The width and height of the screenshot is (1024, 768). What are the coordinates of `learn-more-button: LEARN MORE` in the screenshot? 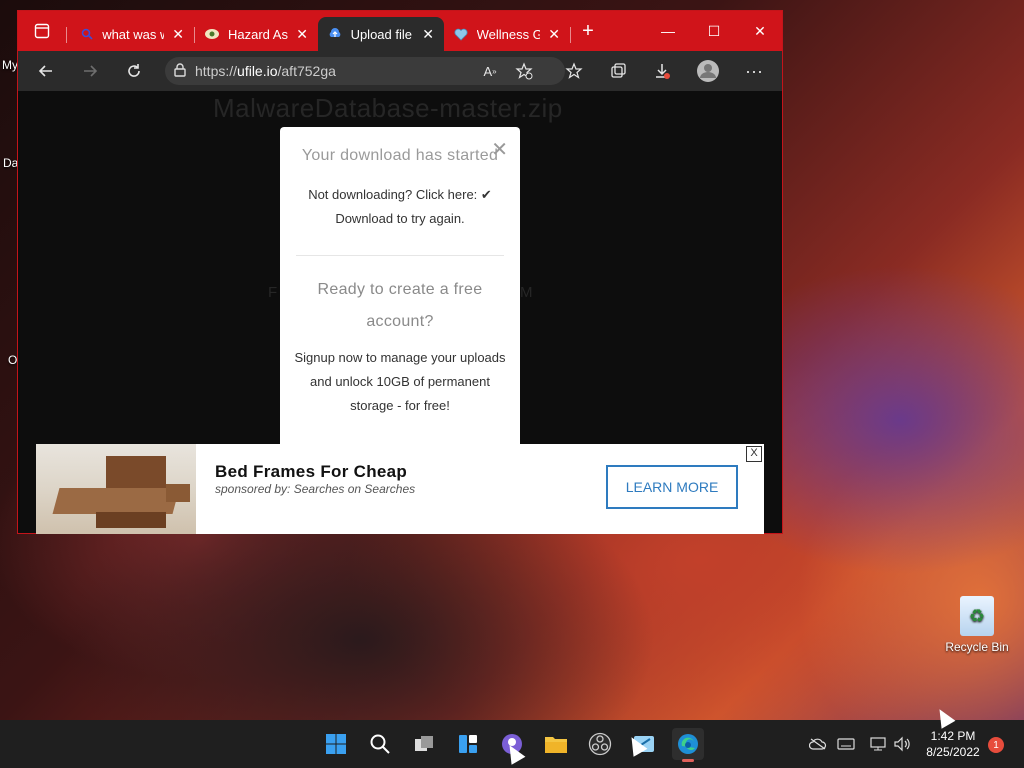 It's located at (672, 487).